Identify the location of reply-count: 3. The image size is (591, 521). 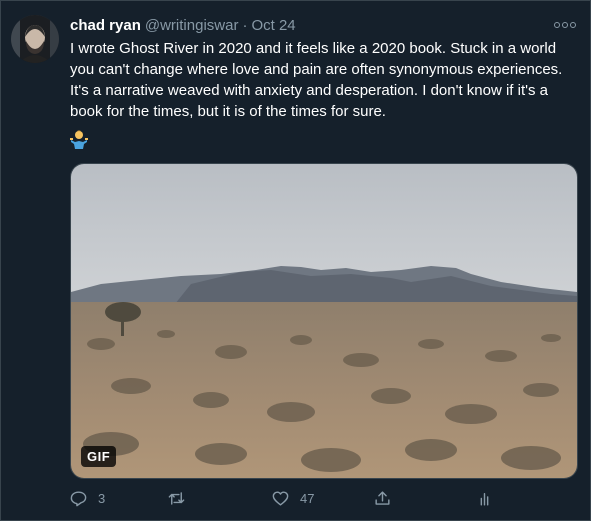
(102, 498).